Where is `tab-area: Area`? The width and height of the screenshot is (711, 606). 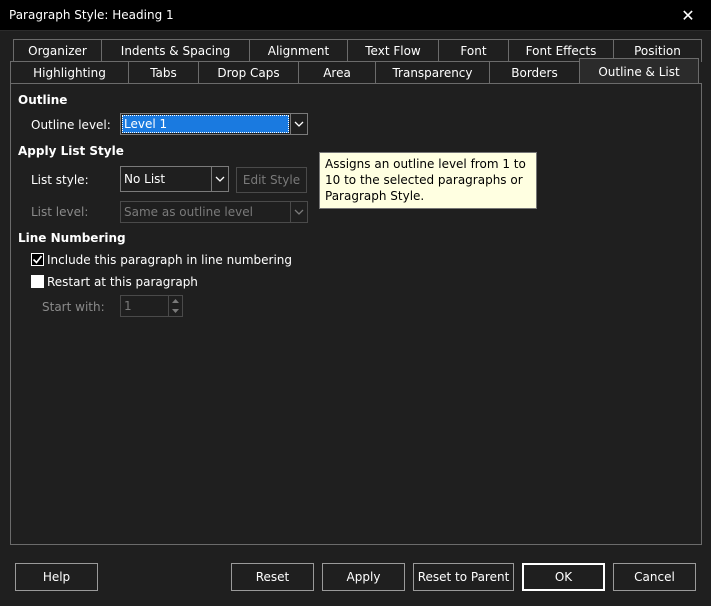
tab-area: Area is located at coordinates (337, 72).